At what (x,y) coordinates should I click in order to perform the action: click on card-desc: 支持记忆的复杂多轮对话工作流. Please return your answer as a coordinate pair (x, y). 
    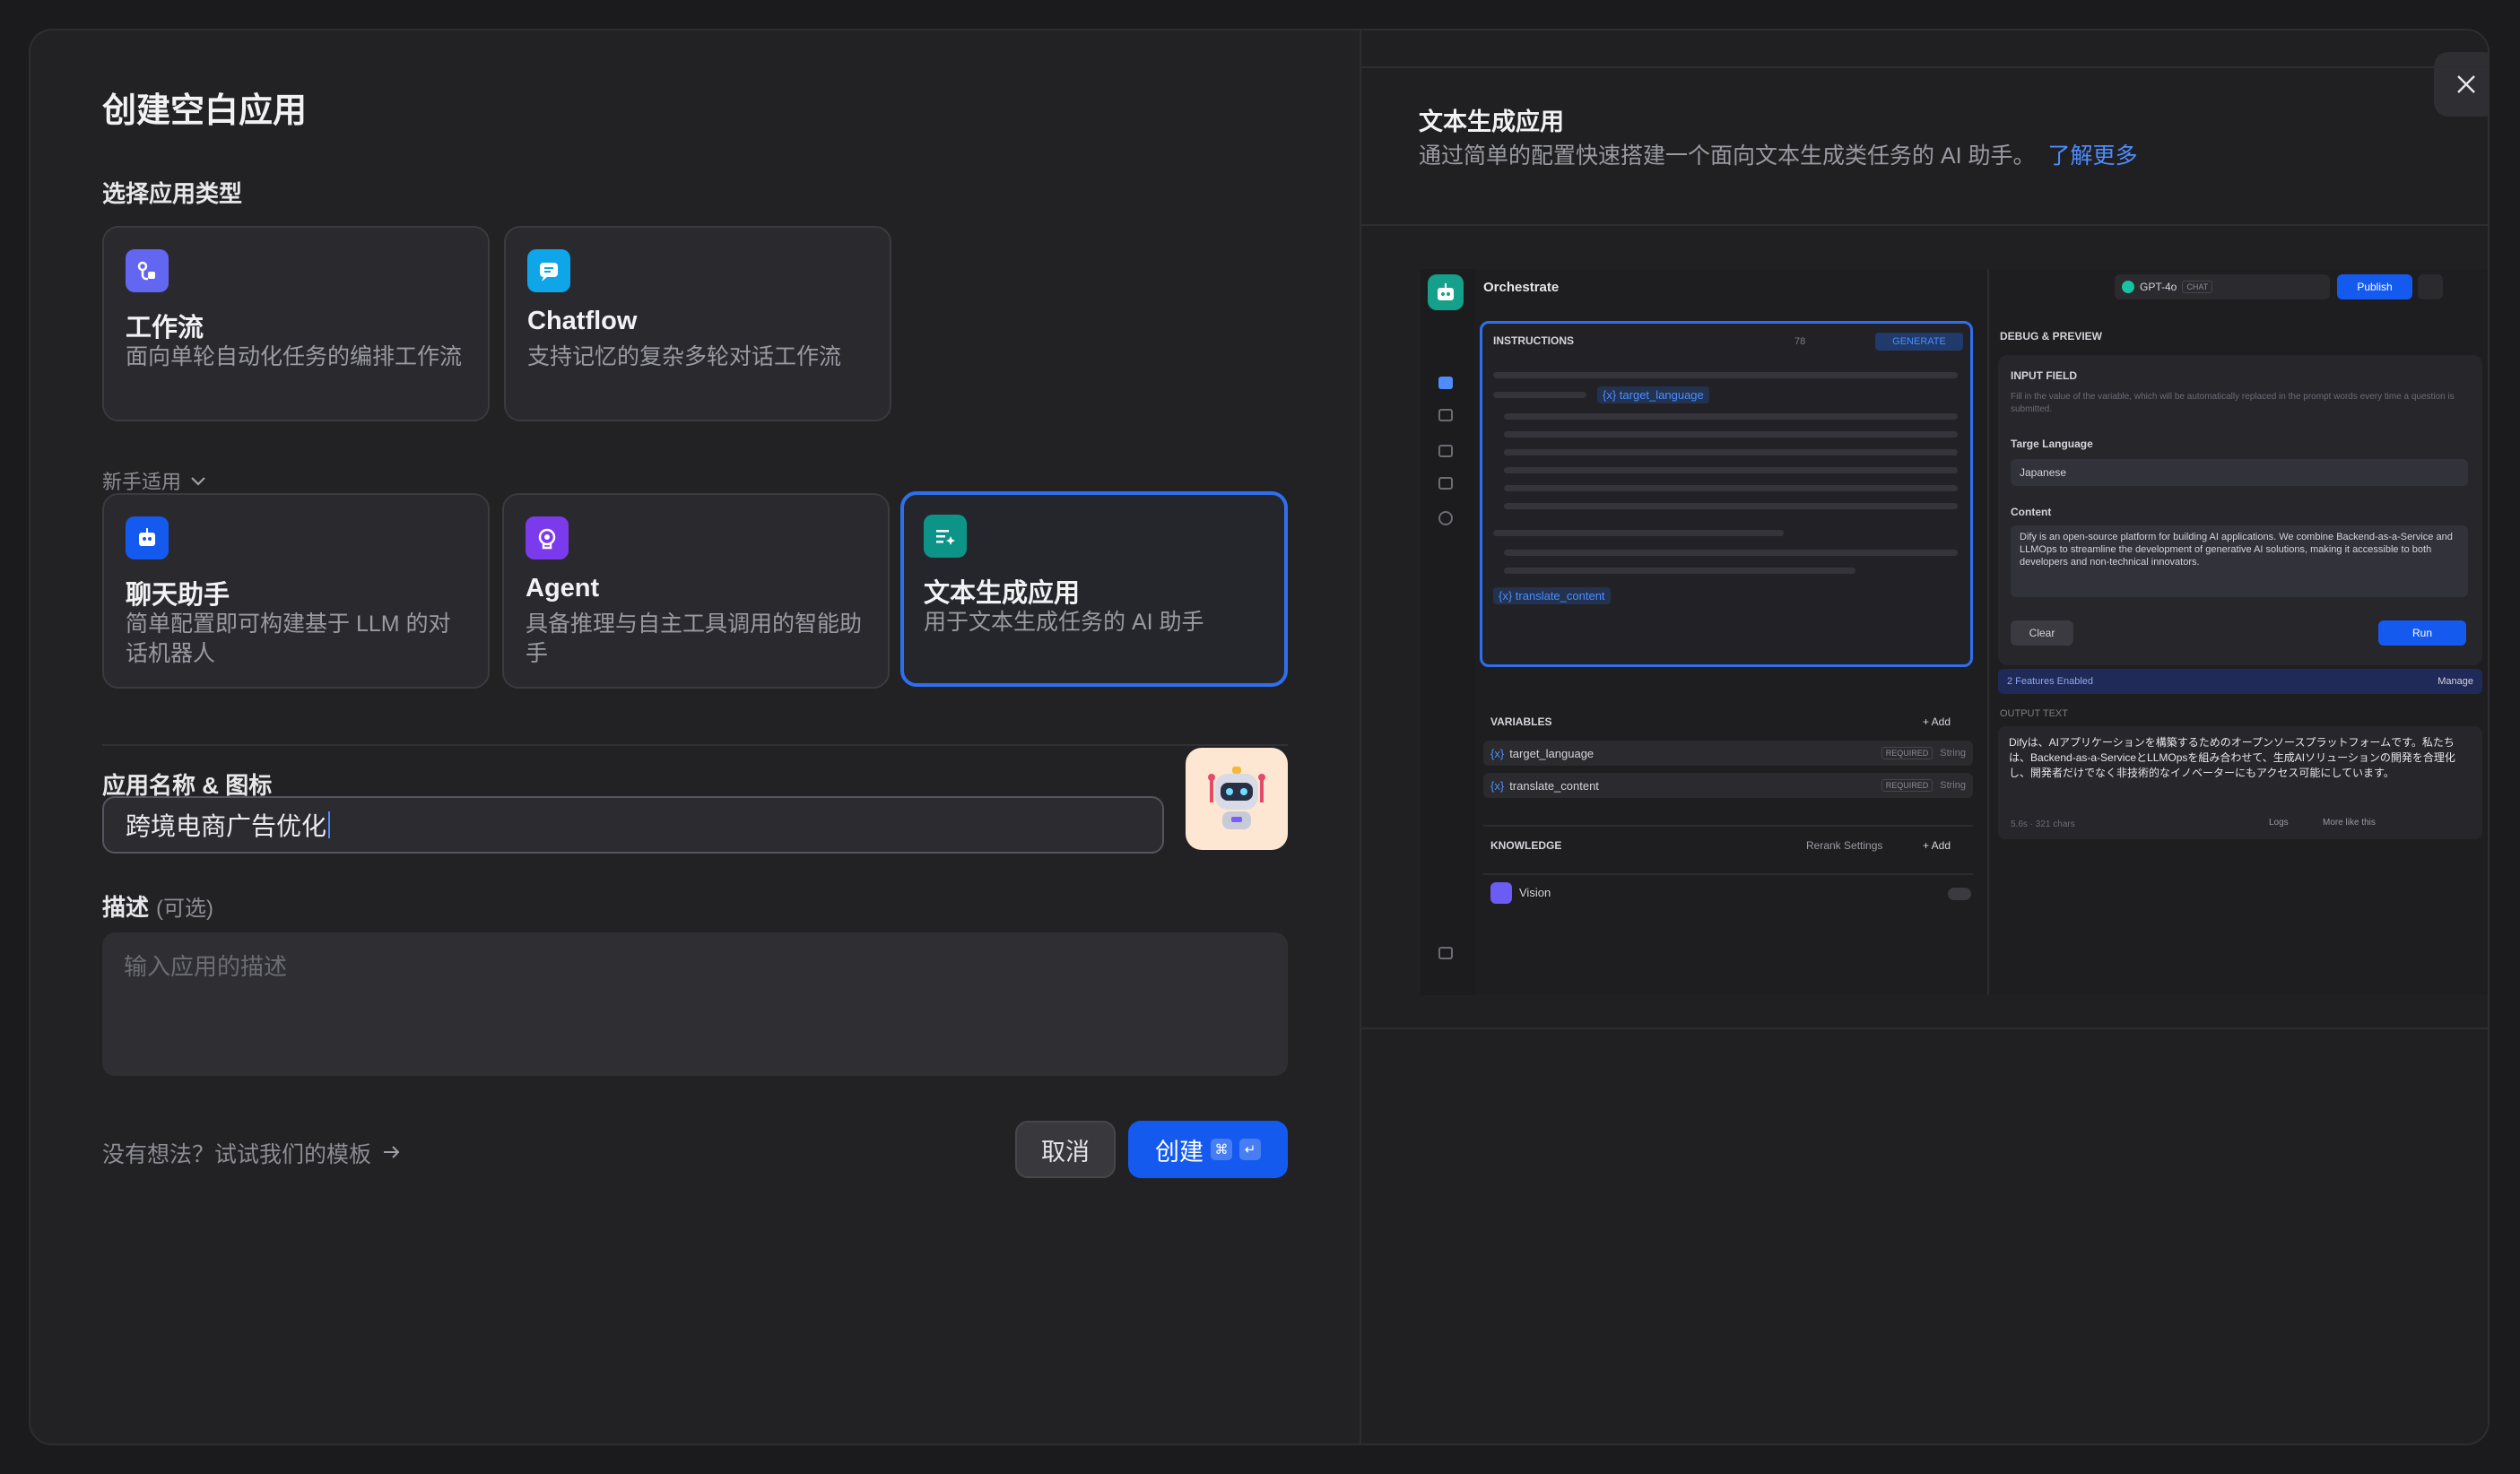
    Looking at the image, I should click on (684, 356).